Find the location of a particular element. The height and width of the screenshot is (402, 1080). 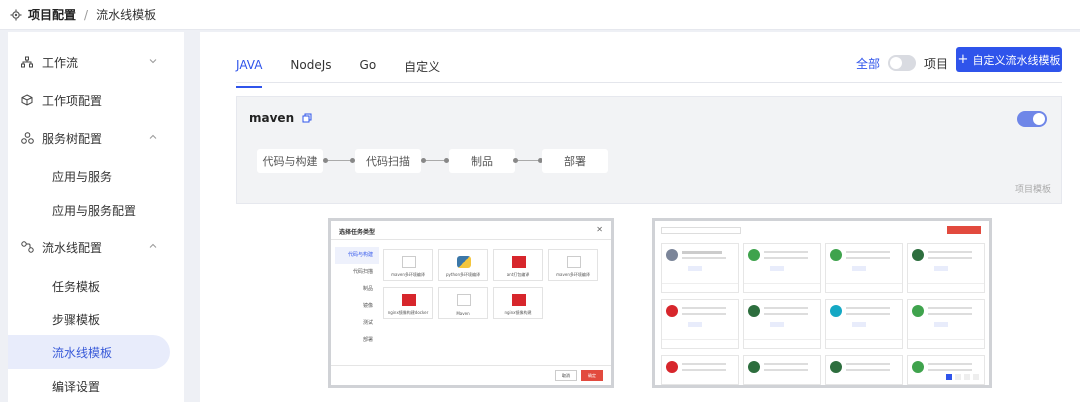

plus-icon: + is located at coordinates (963, 59).